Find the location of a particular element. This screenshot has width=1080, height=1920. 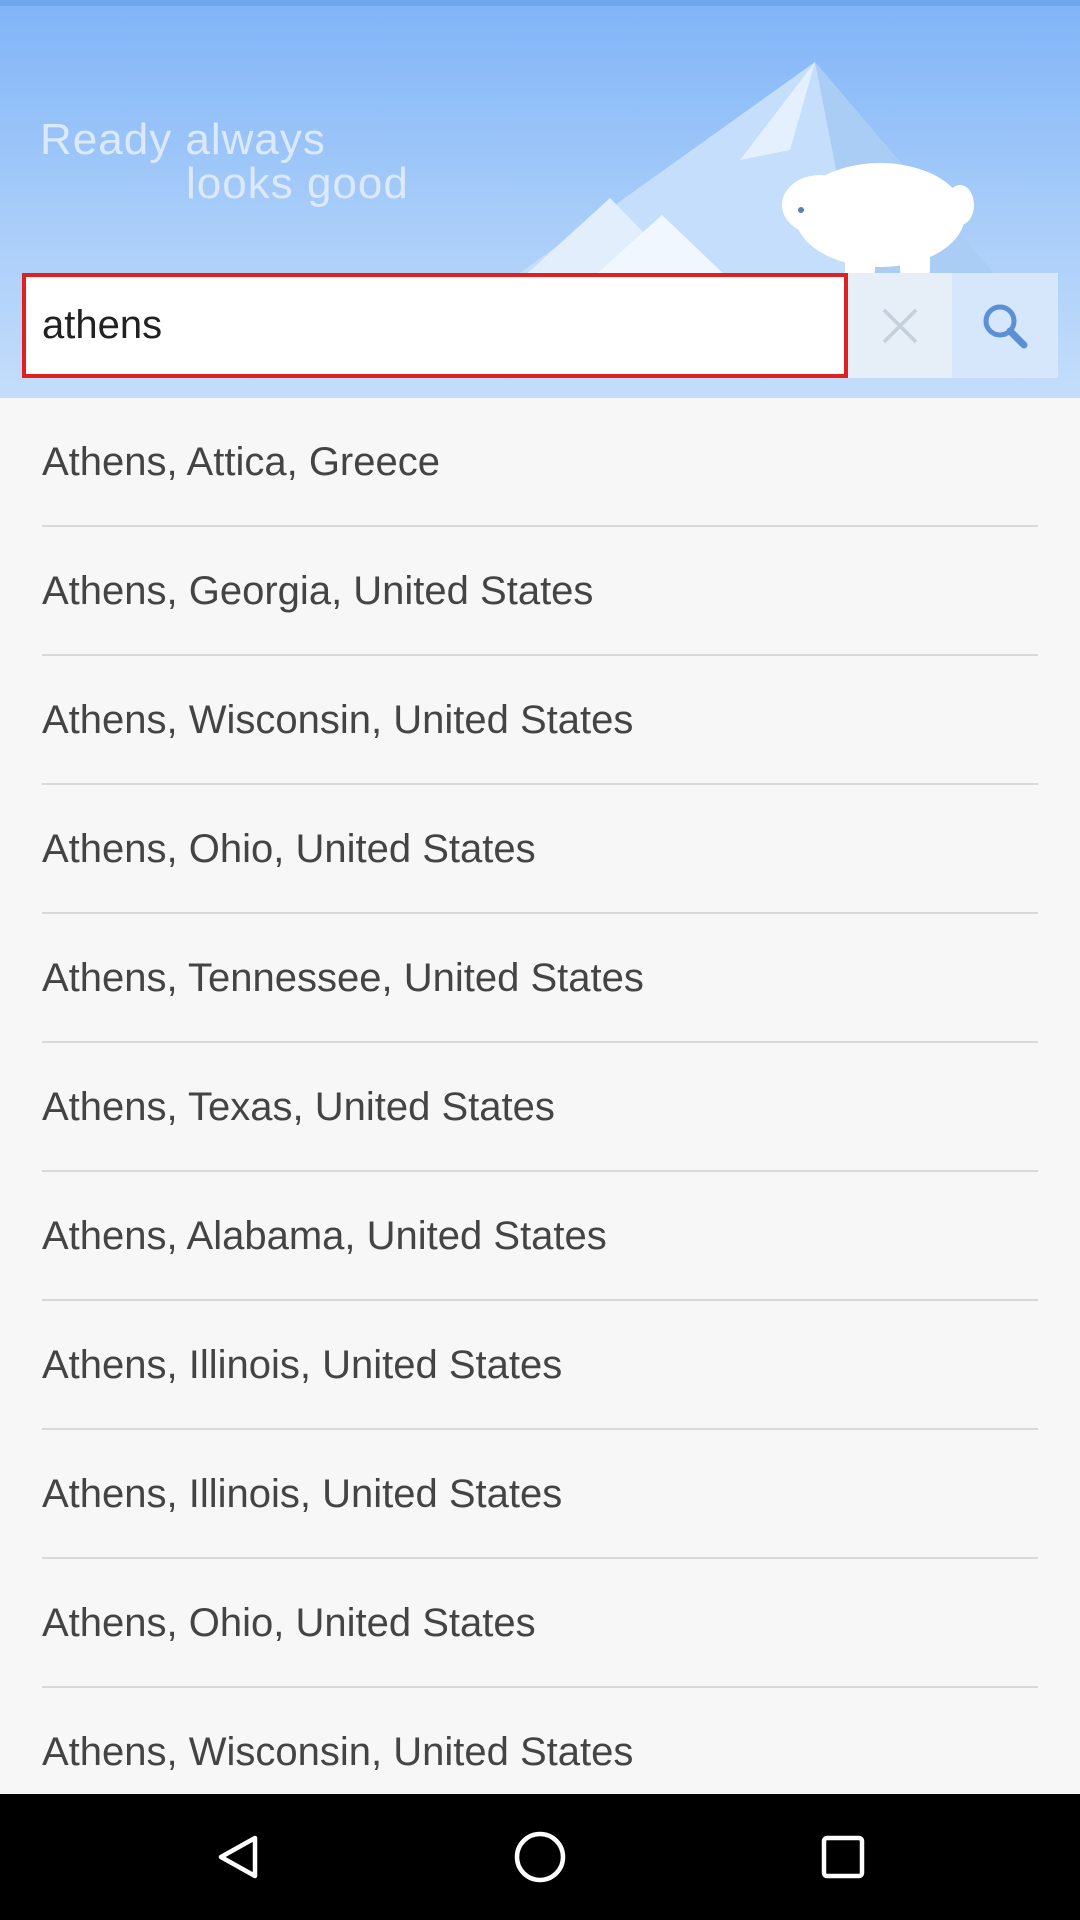

search-input is located at coordinates (435, 325).